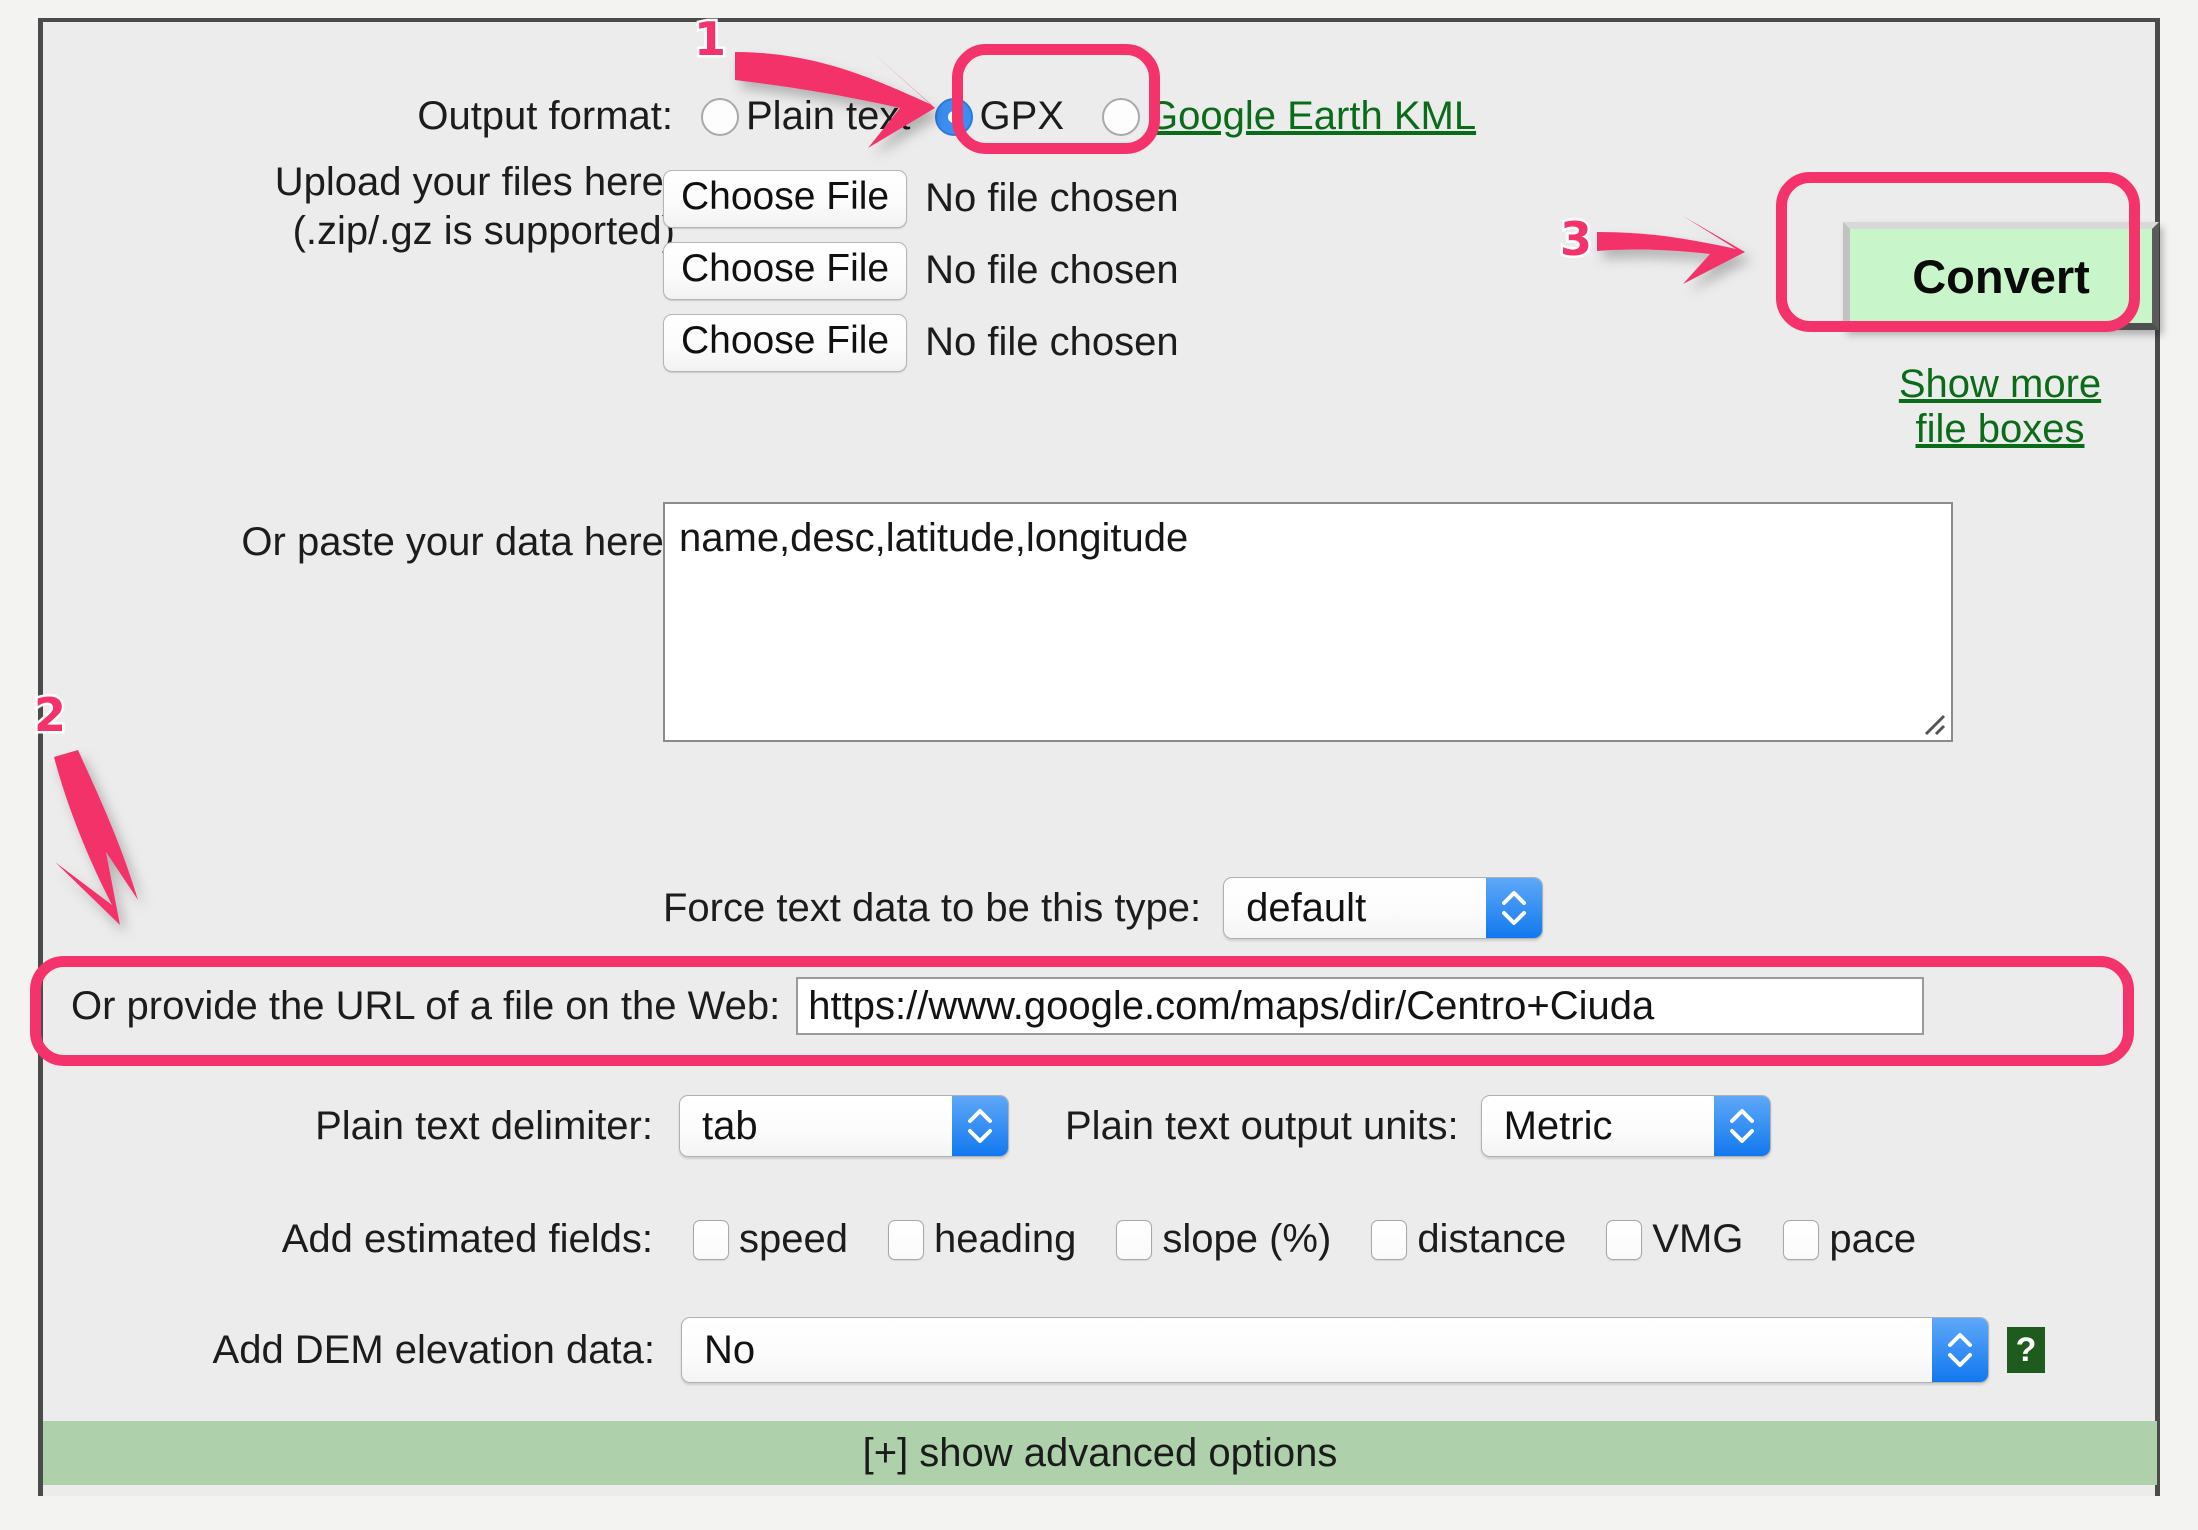 This screenshot has height=1530, width=2198. Describe the element at coordinates (905, 1239) in the screenshot. I see `checkbox-heading` at that location.